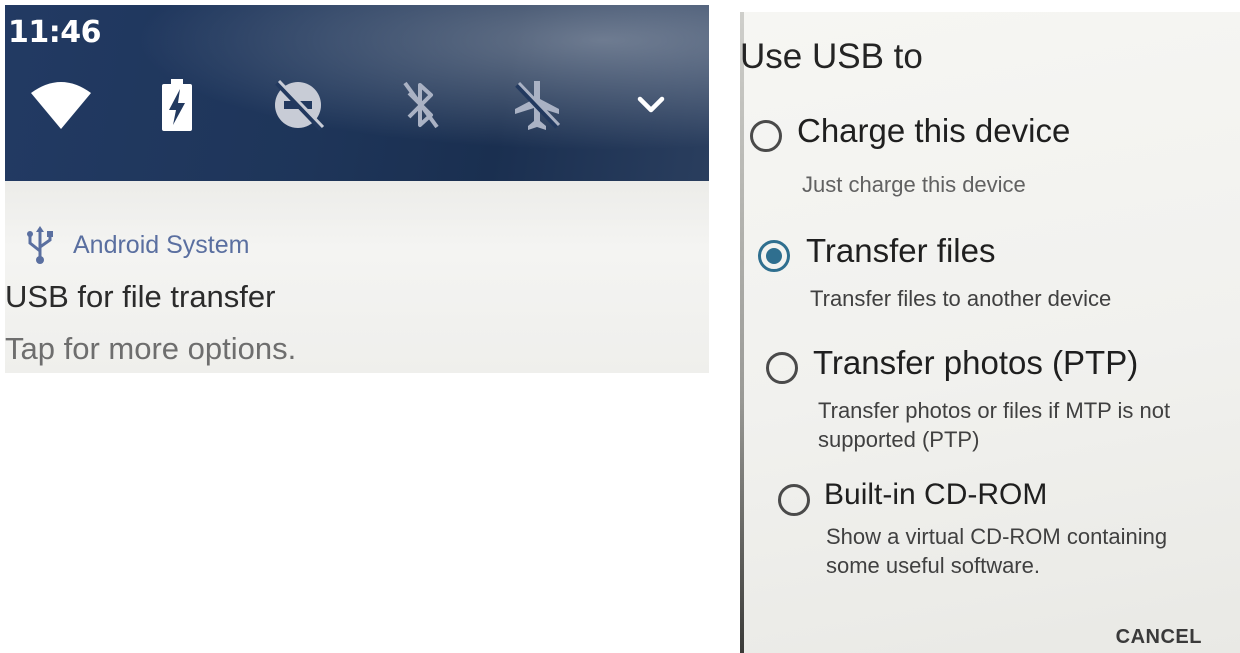  Describe the element at coordinates (774, 256) in the screenshot. I see `radio-button-selected` at that location.